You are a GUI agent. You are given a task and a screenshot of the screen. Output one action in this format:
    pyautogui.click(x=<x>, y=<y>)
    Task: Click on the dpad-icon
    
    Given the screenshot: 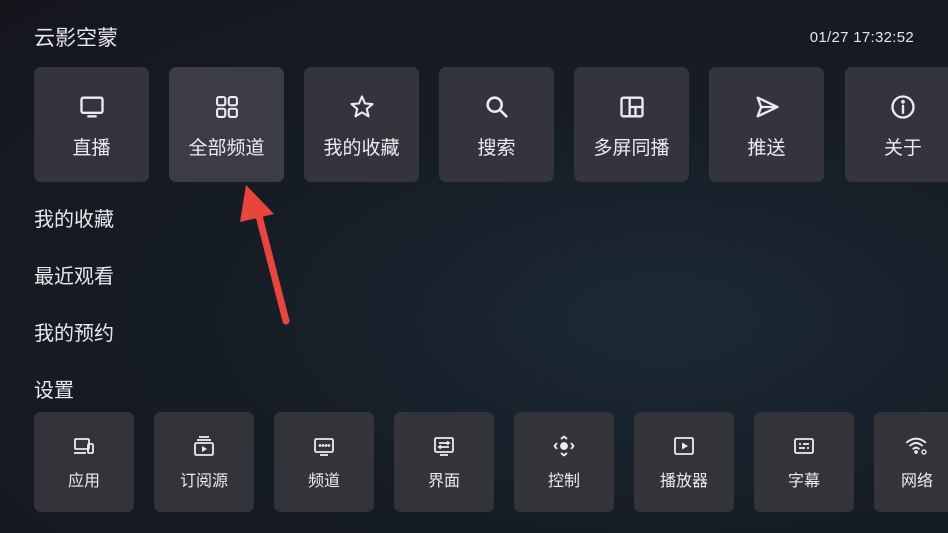 What is the action you would take?
    pyautogui.click(x=564, y=446)
    